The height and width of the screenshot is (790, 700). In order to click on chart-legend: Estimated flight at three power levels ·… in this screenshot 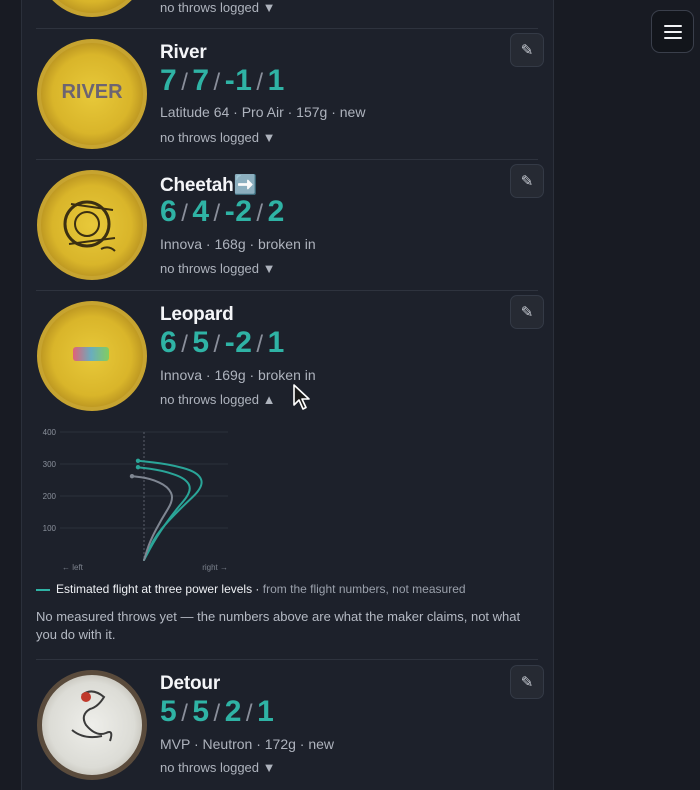, I will do `click(251, 589)`.